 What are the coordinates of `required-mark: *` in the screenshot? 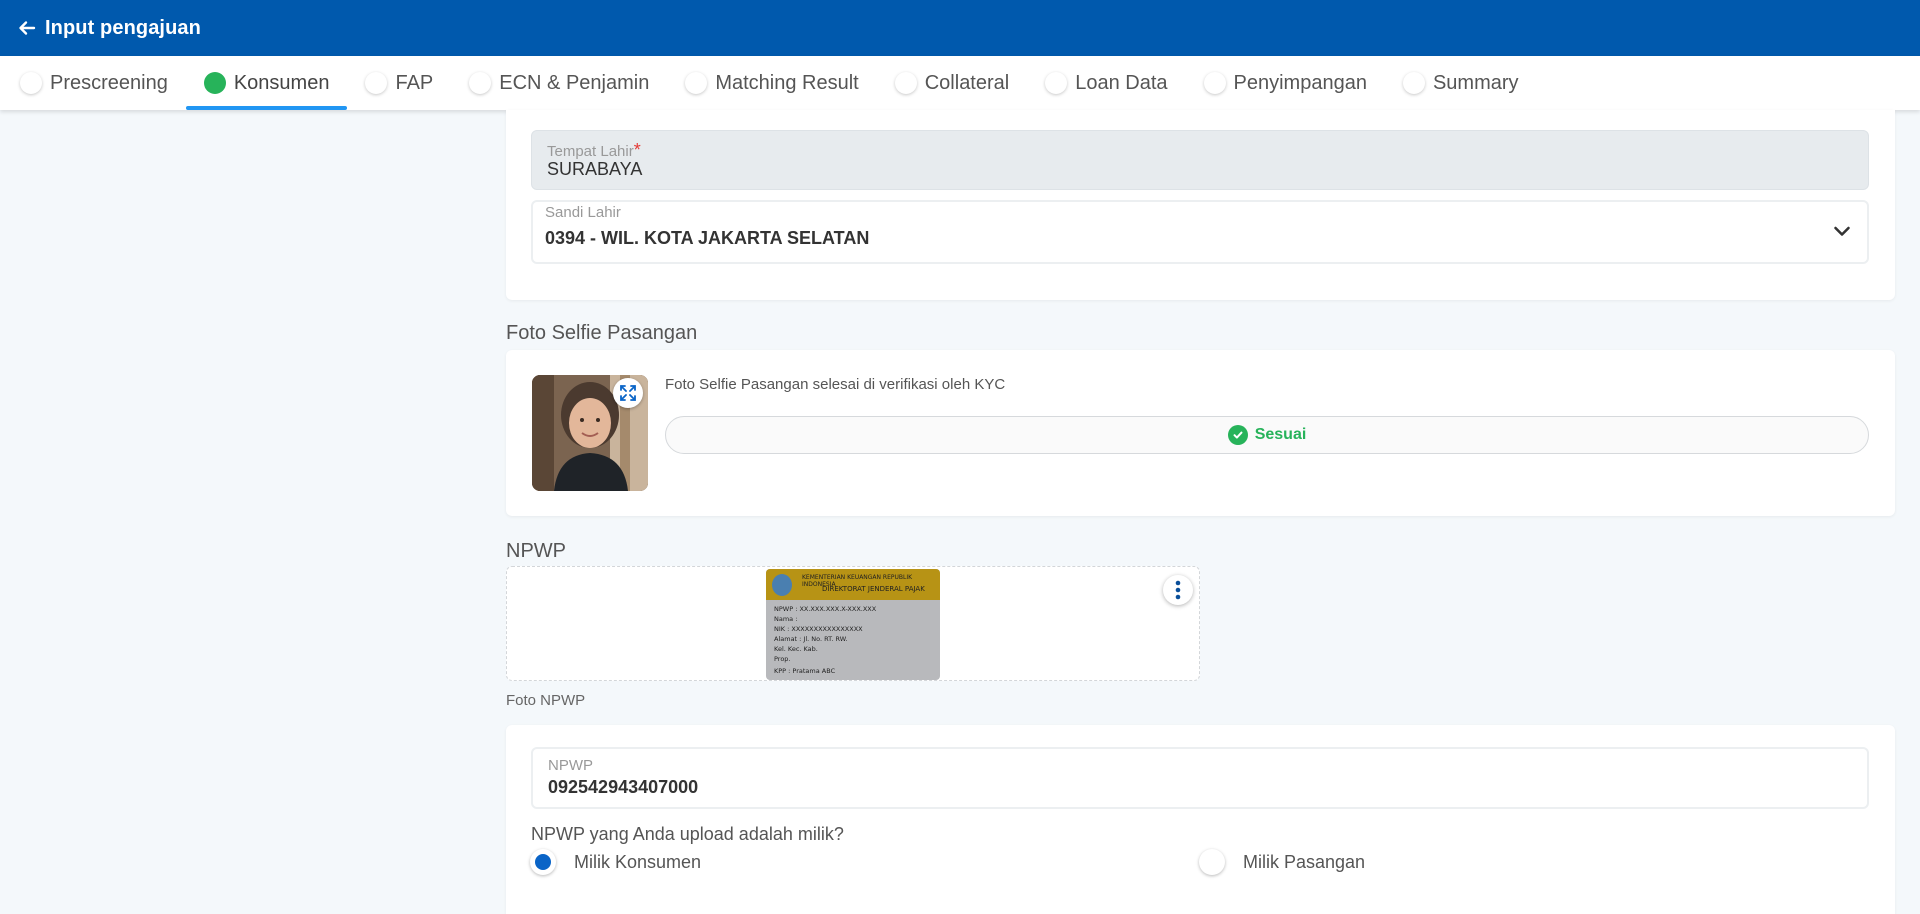 It's located at (637, 150).